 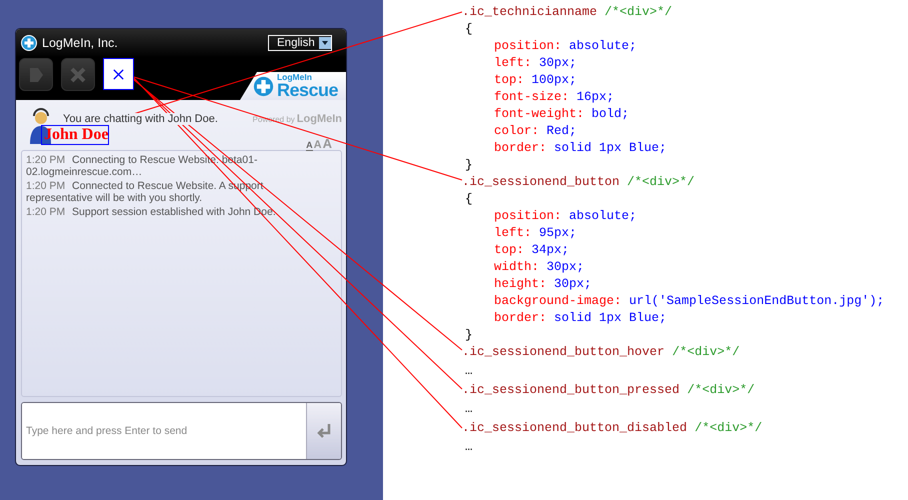 I want to click on code-line: .ic_technicianname /*<div>*/, so click(x=567, y=12).